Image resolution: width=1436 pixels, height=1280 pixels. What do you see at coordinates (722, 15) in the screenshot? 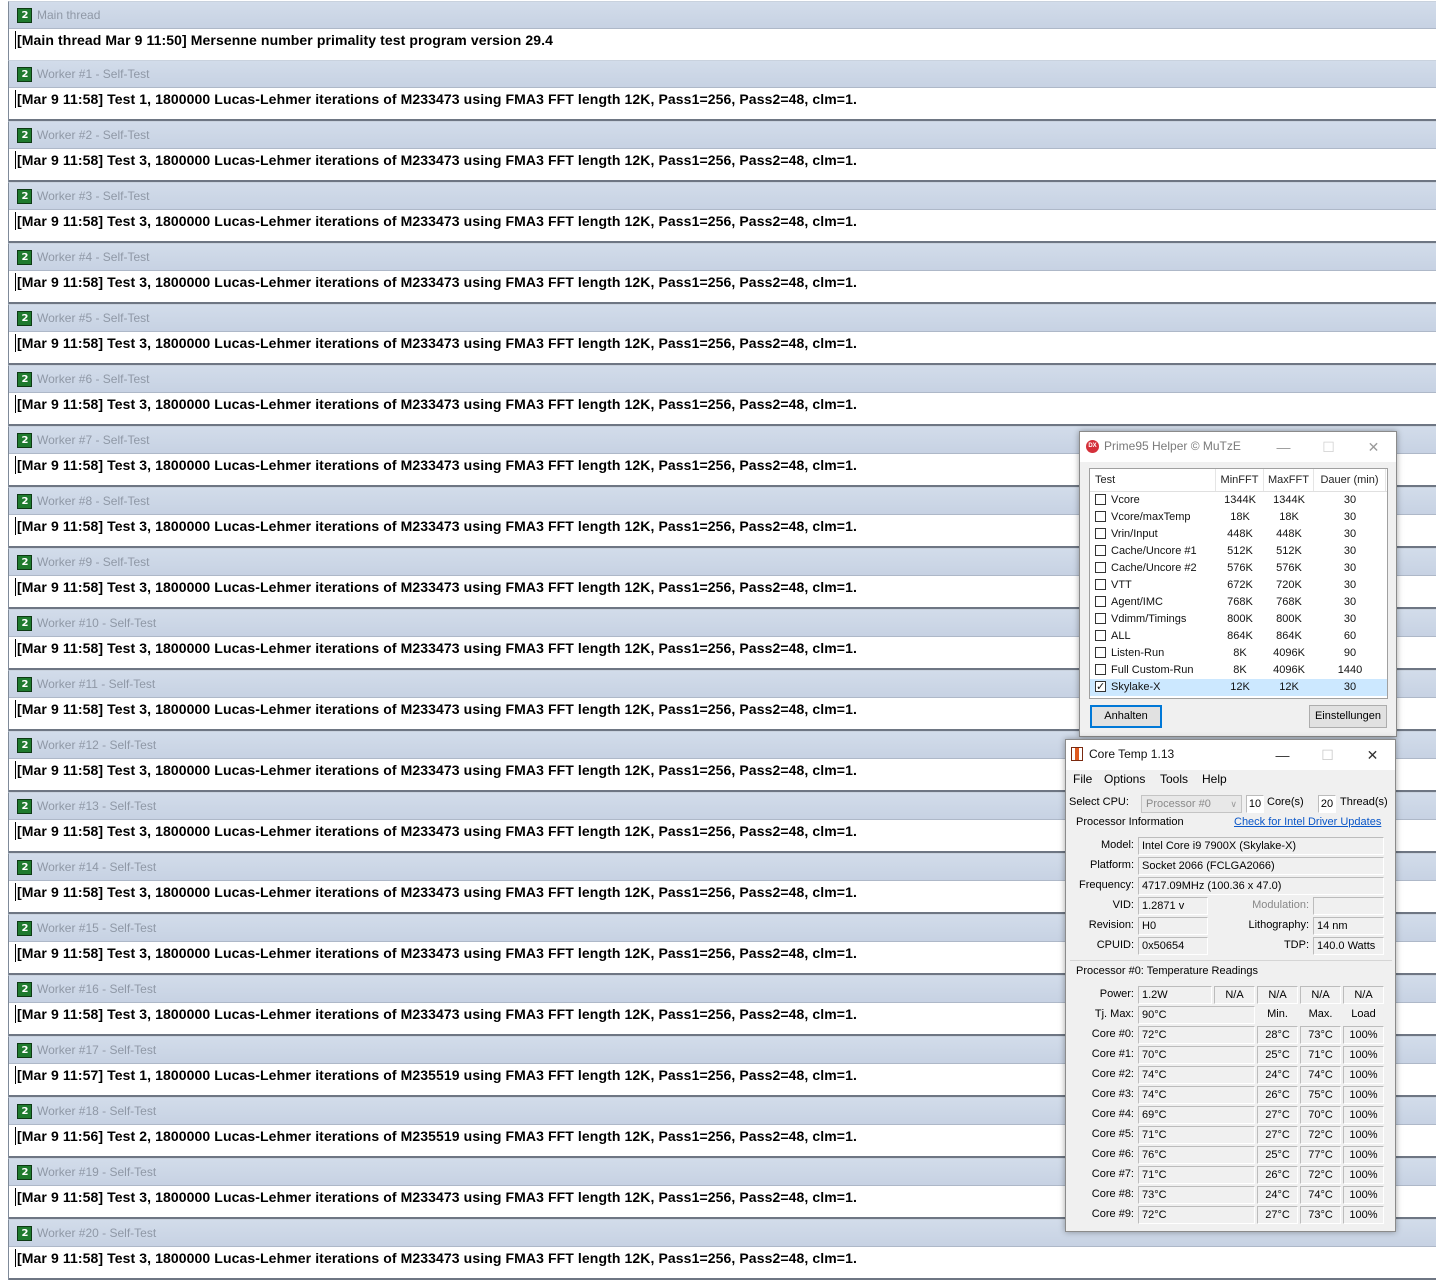
I see `worker-titlebar: 2 Main thread` at bounding box center [722, 15].